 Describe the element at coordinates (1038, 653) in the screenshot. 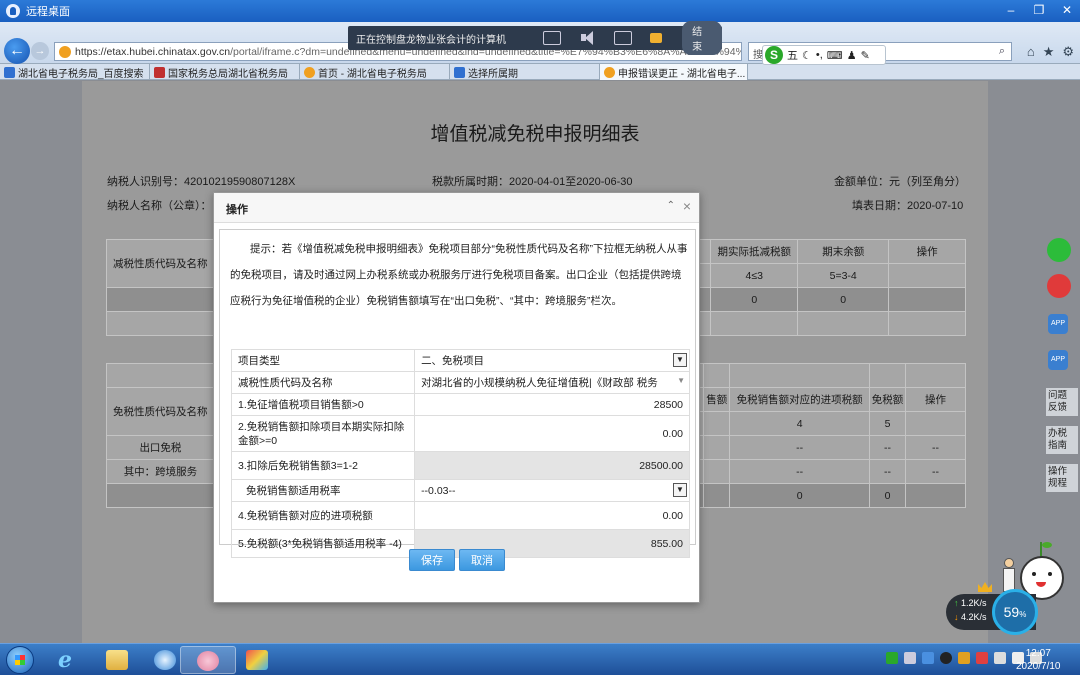

I see `clock-time: 12:07` at that location.